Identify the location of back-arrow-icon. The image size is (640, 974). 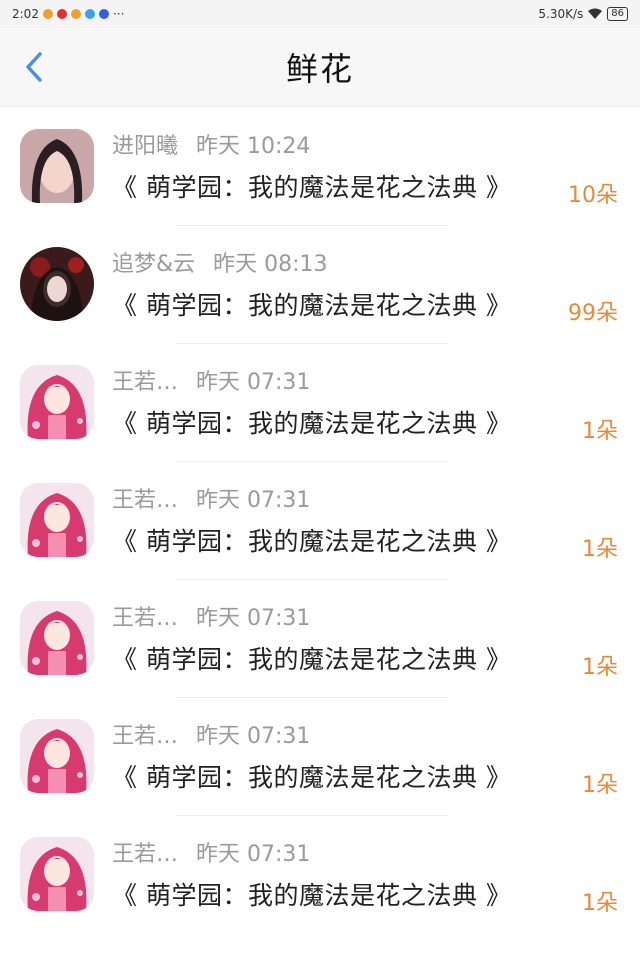
(35, 67).